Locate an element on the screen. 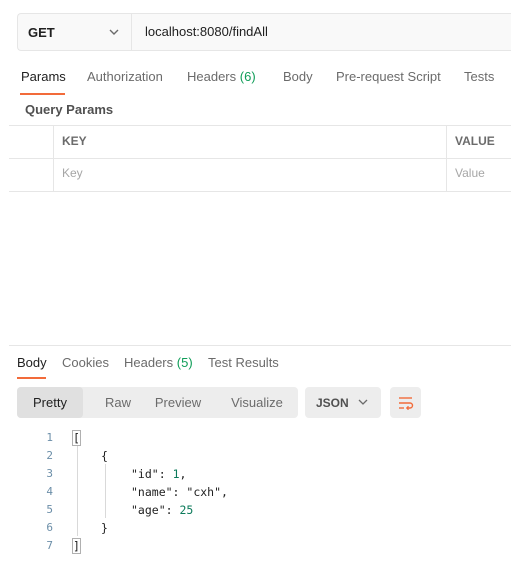 This screenshot has width=511, height=579. format-select: JSON is located at coordinates (343, 402).